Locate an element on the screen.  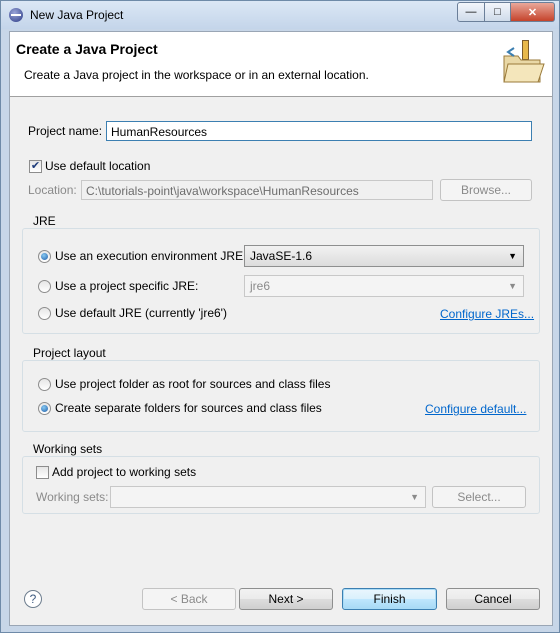
project-name-label: Project name: is located at coordinates (65, 131).